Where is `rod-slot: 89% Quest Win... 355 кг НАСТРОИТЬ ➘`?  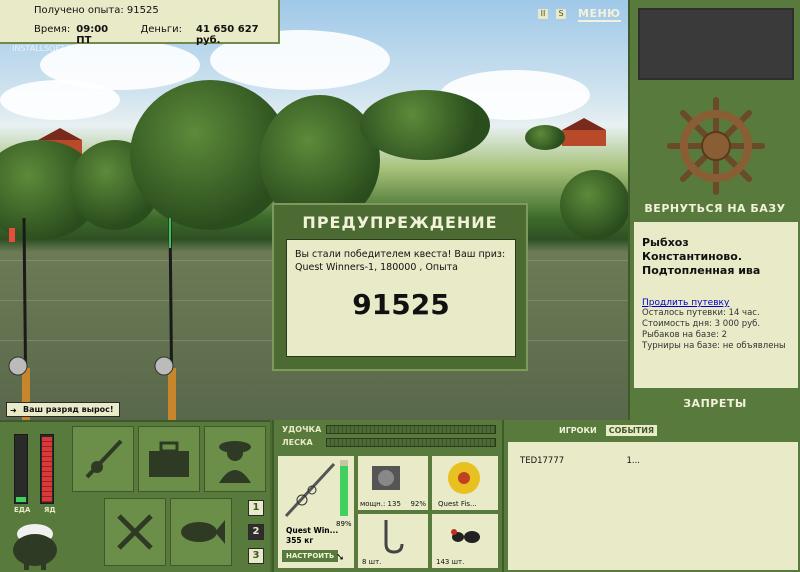 rod-slot: 89% Quest Win... 355 кг НАСТРОИТЬ ➘ is located at coordinates (316, 512).